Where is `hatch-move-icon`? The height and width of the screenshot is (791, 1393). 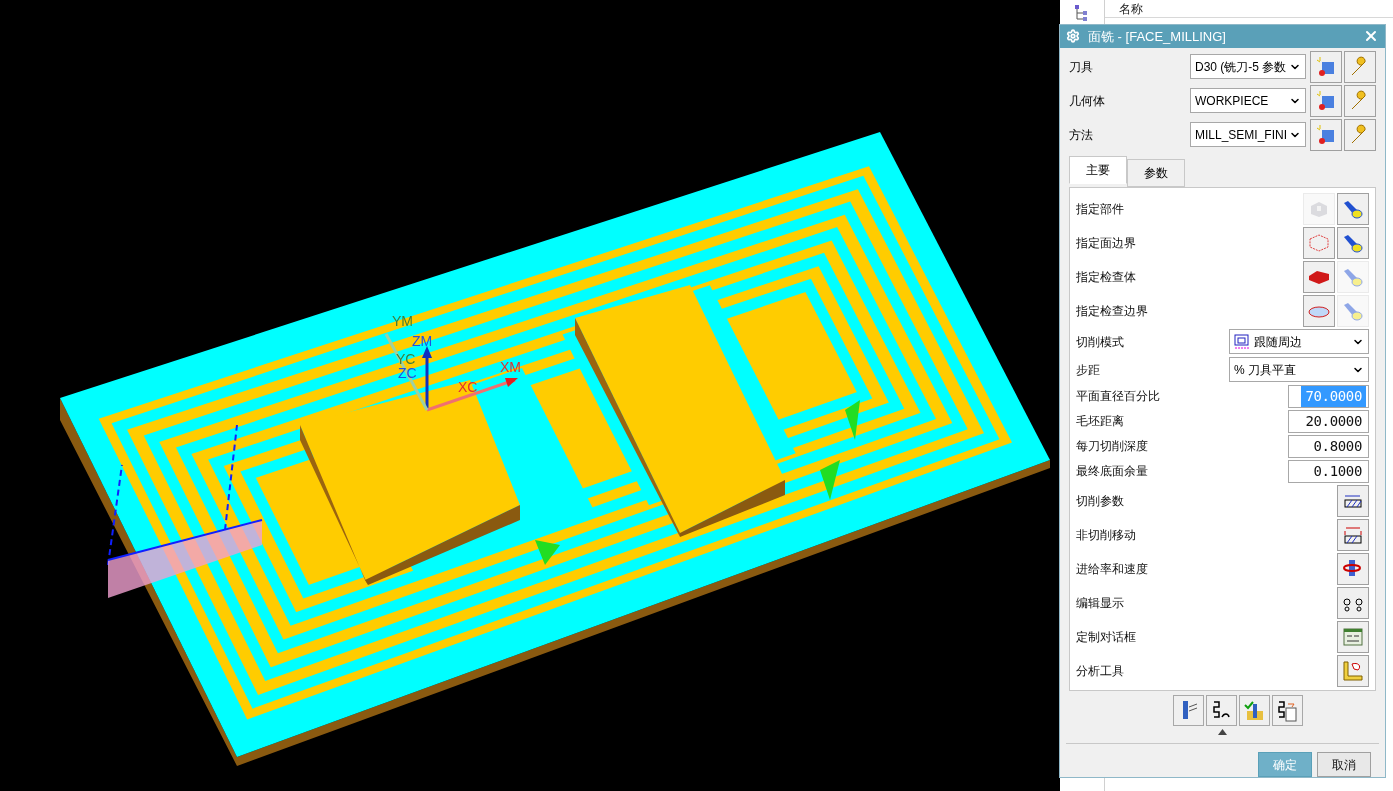 hatch-move-icon is located at coordinates (1353, 534).